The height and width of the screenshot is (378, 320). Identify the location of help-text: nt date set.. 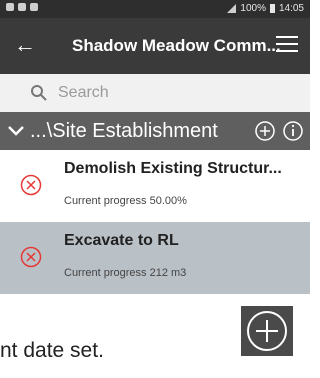
(52, 350).